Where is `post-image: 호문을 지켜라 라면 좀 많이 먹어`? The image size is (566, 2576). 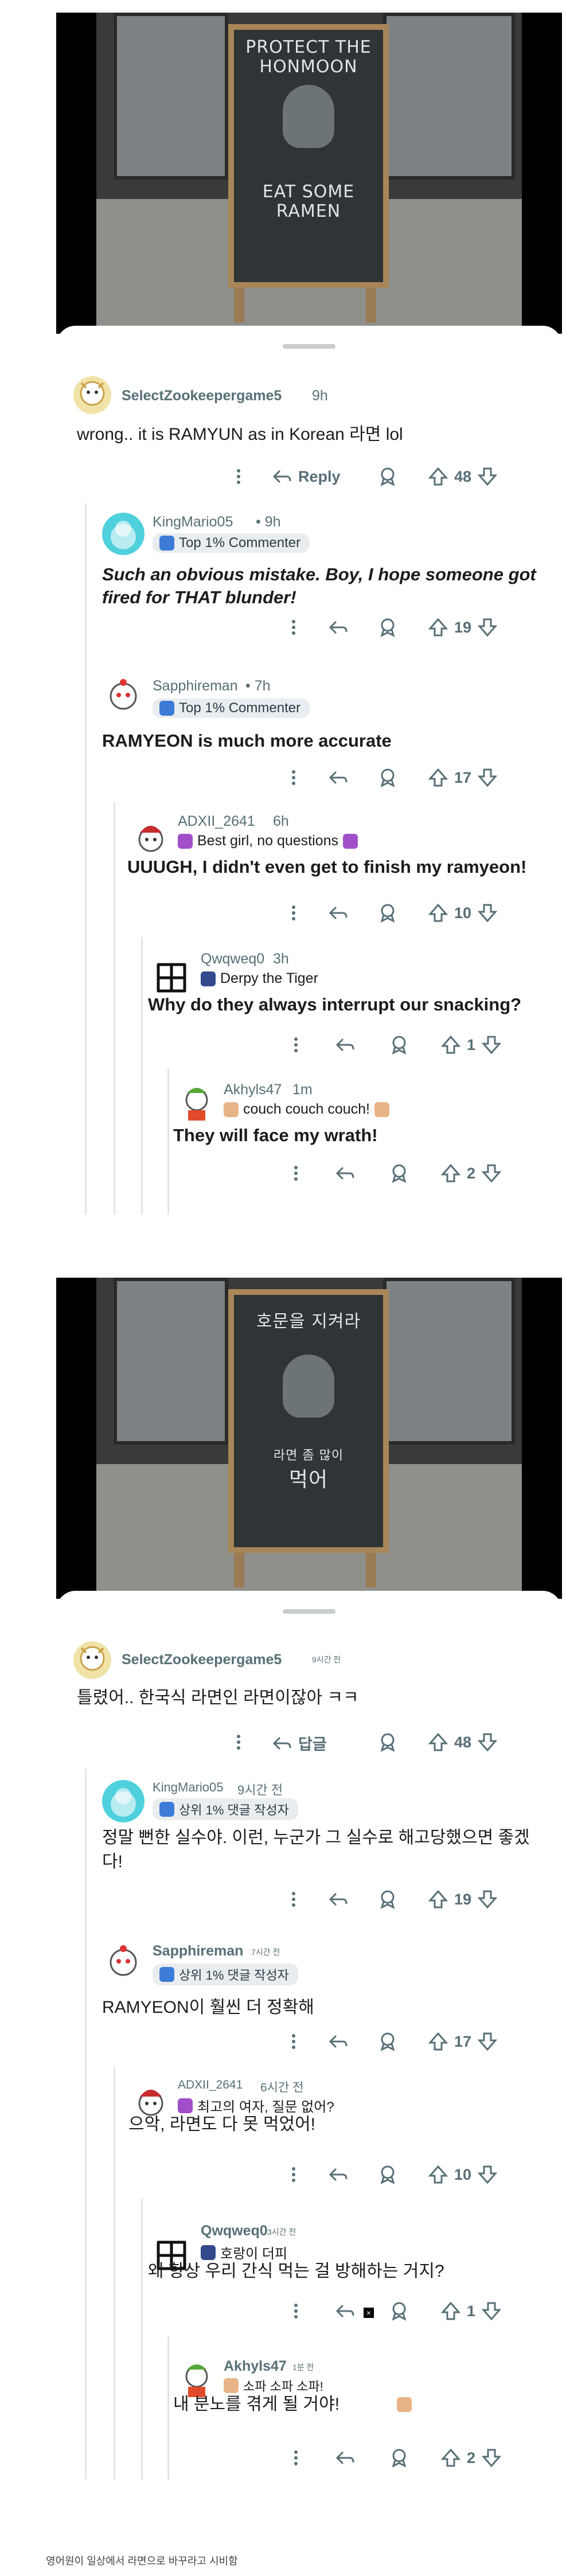
post-image: 호문을 지켜라 라면 좀 많이 먹어 is located at coordinates (309, 1439).